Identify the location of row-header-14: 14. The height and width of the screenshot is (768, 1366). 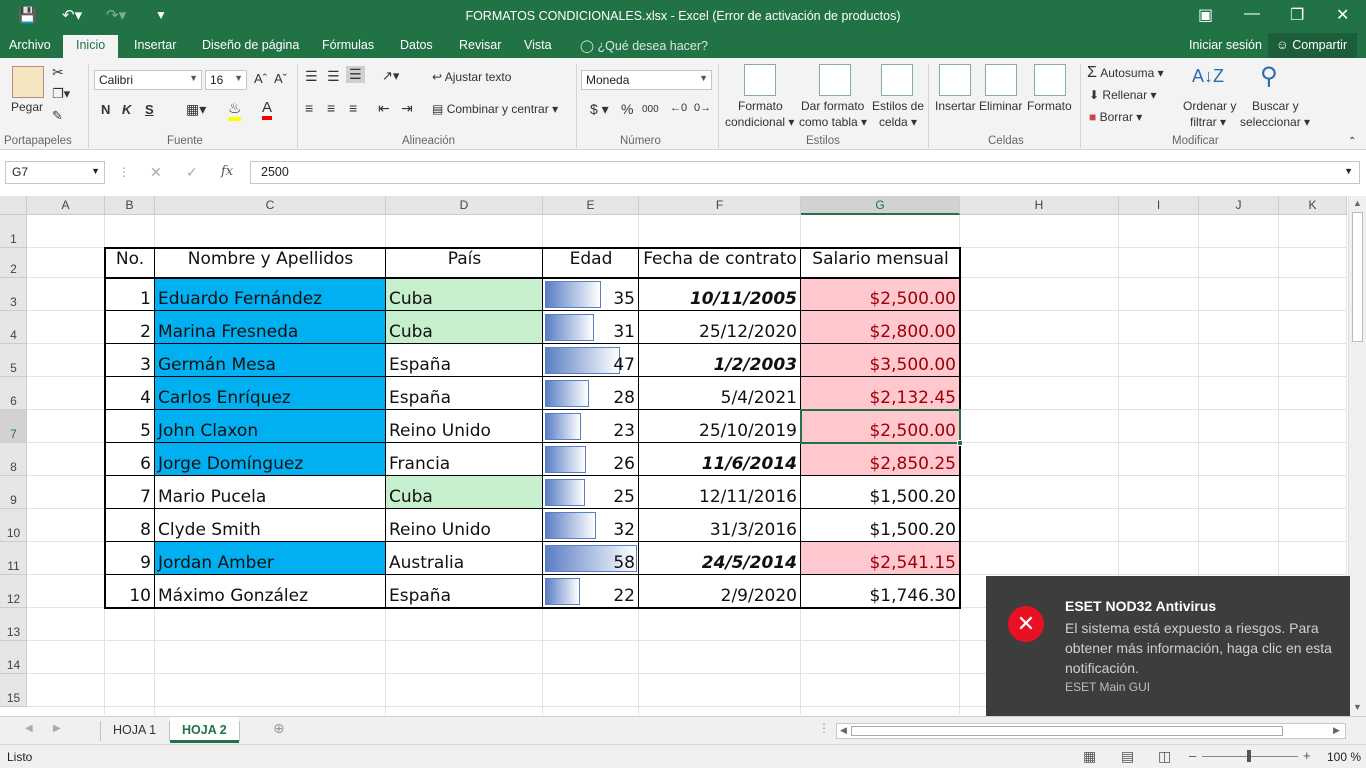
(13, 657).